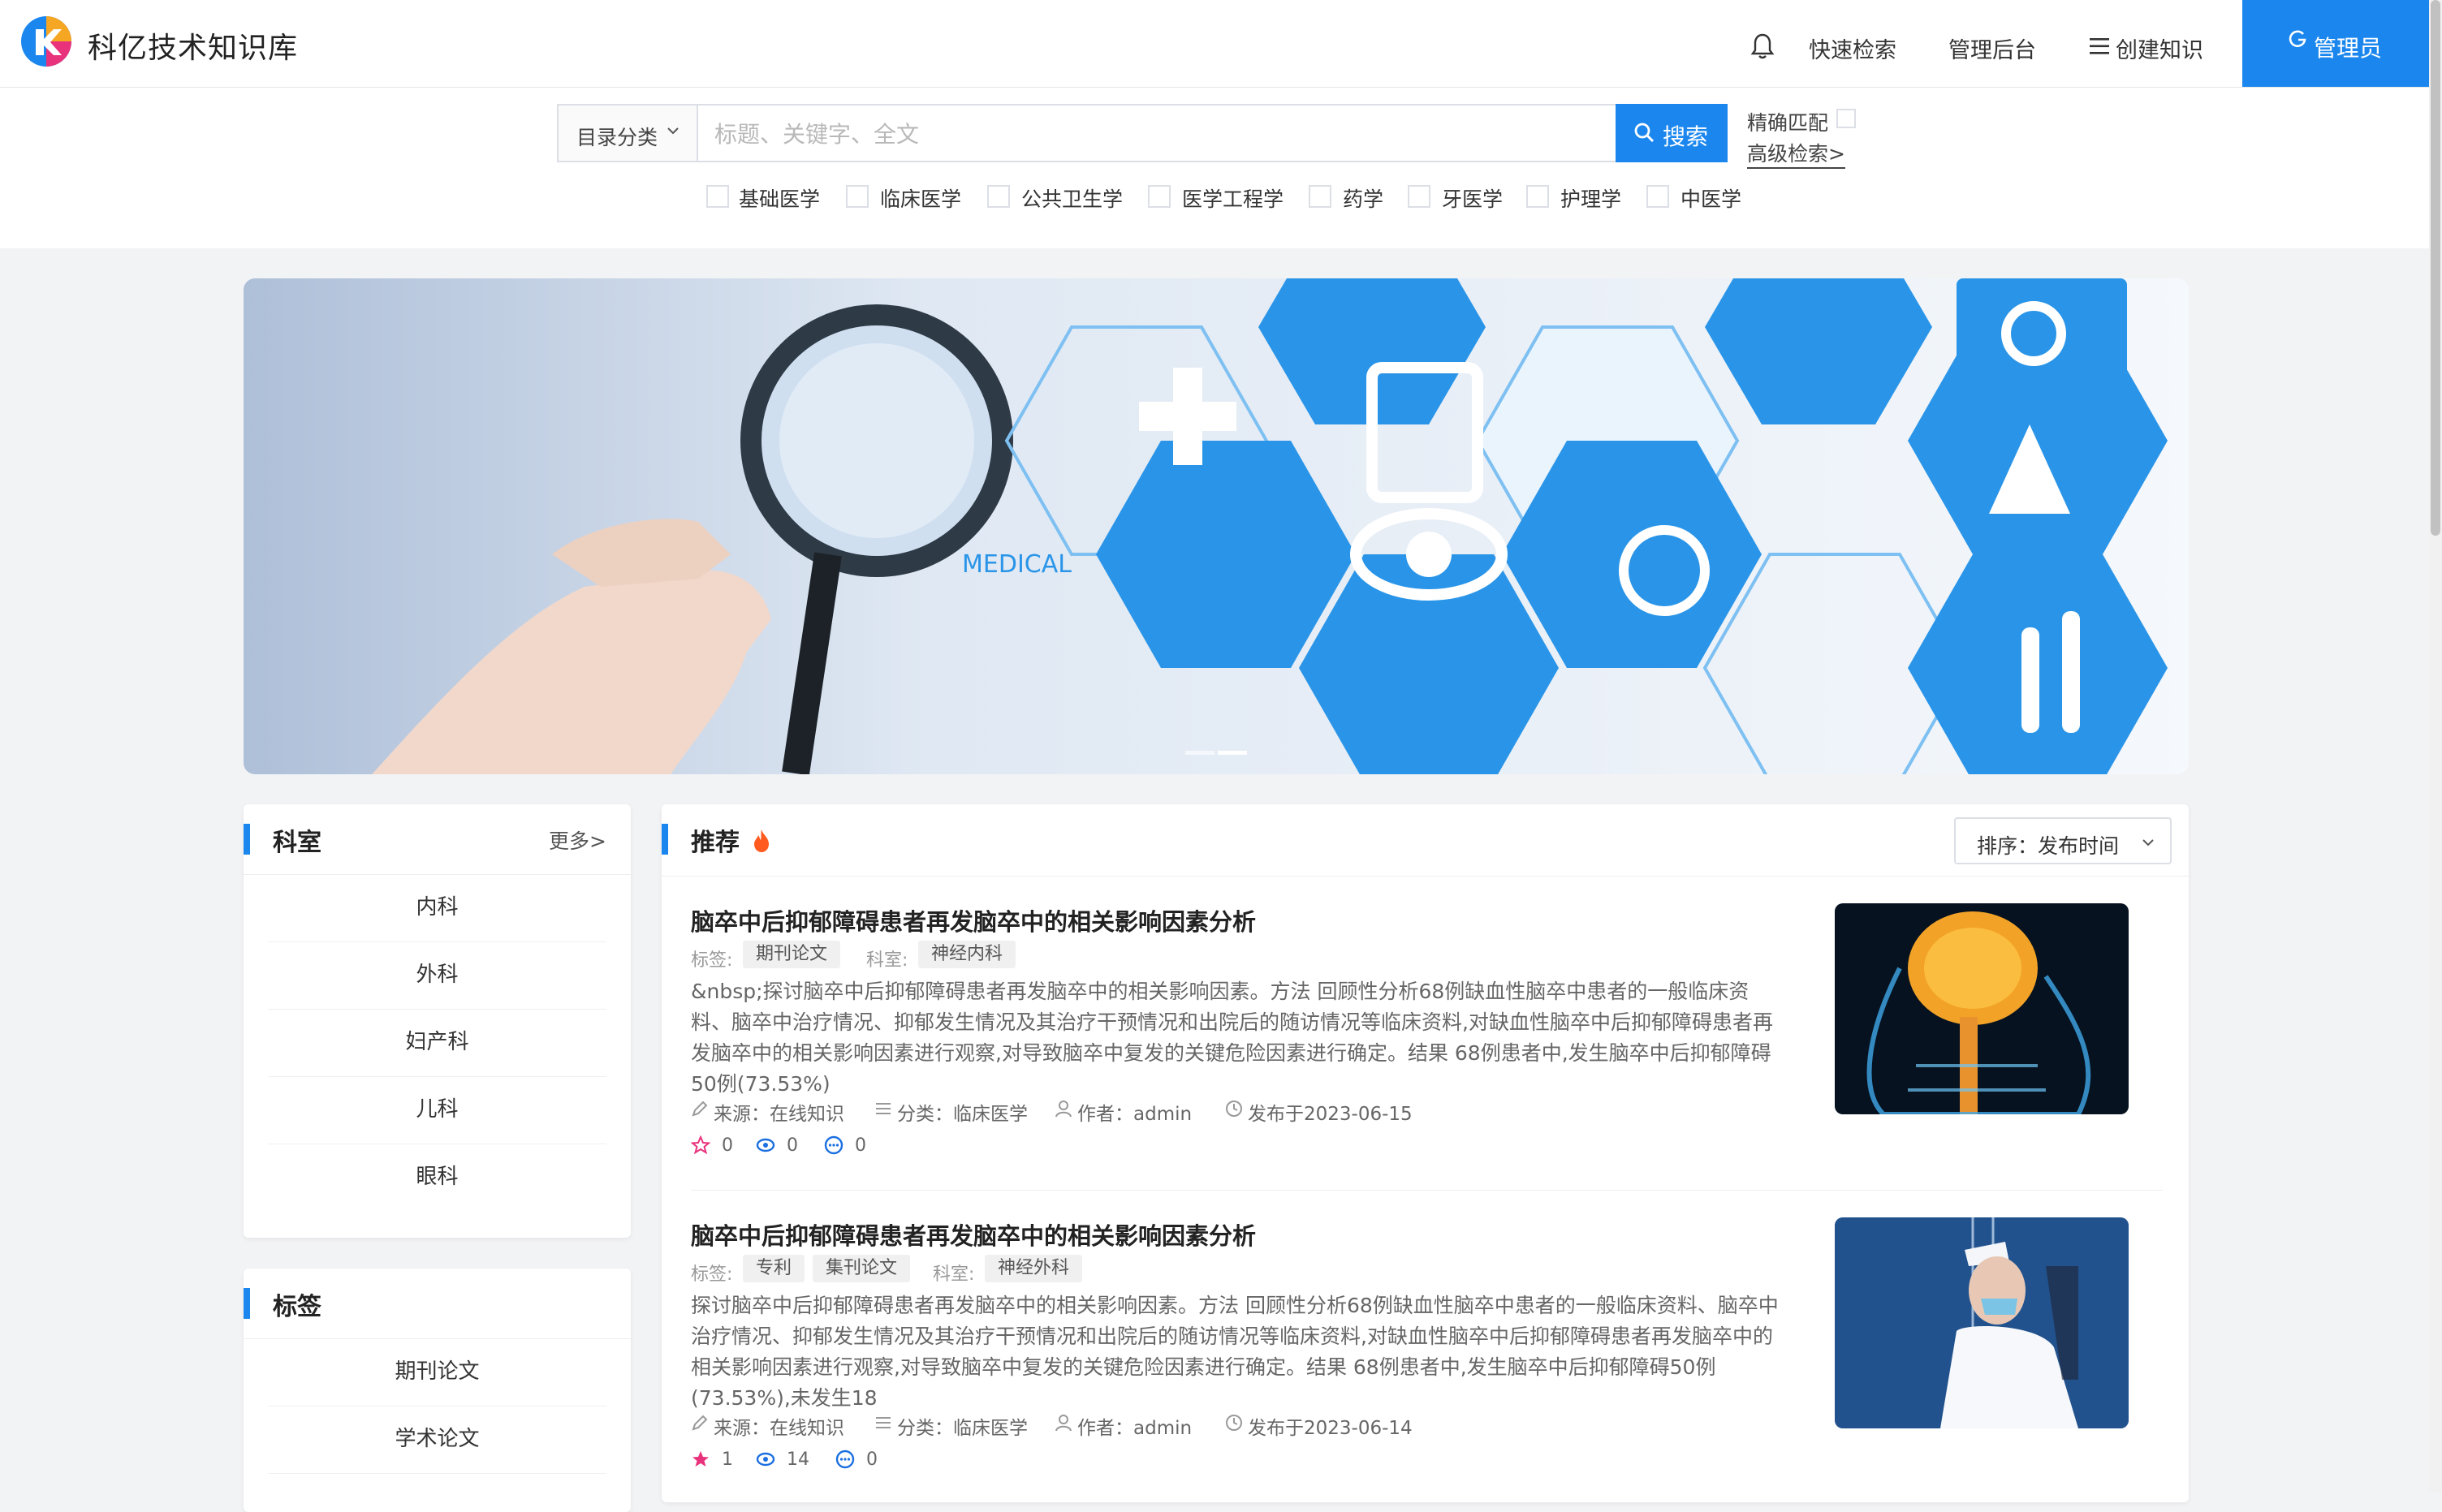  What do you see at coordinates (1072, 199) in the screenshot?
I see `filter-label: 公共卫生学` at bounding box center [1072, 199].